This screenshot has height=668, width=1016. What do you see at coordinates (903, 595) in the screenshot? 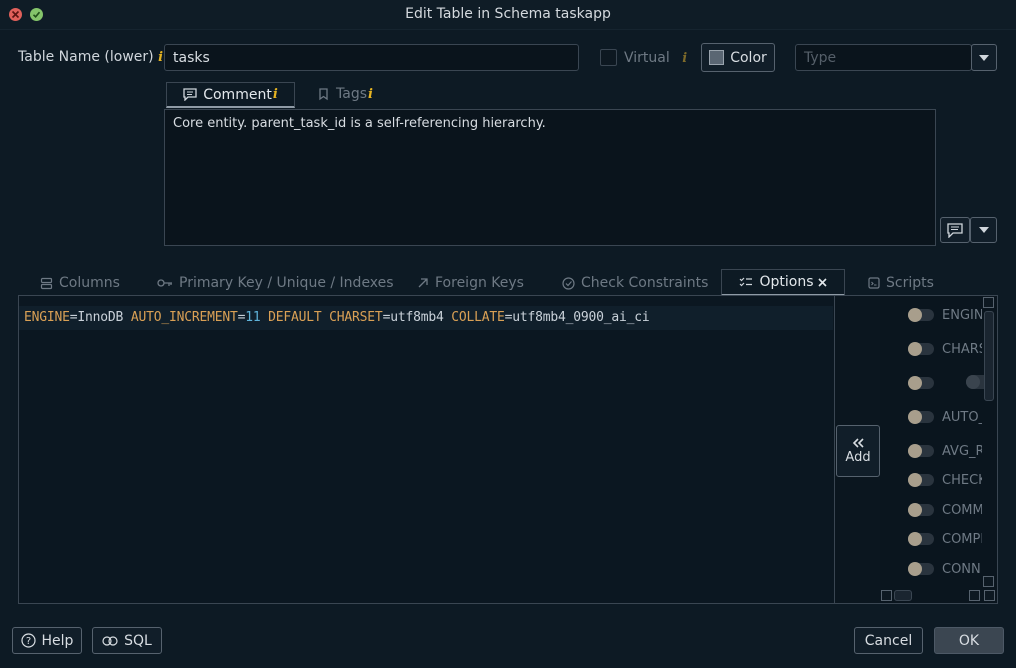
I see `horizontal-scroll-thumb` at bounding box center [903, 595].